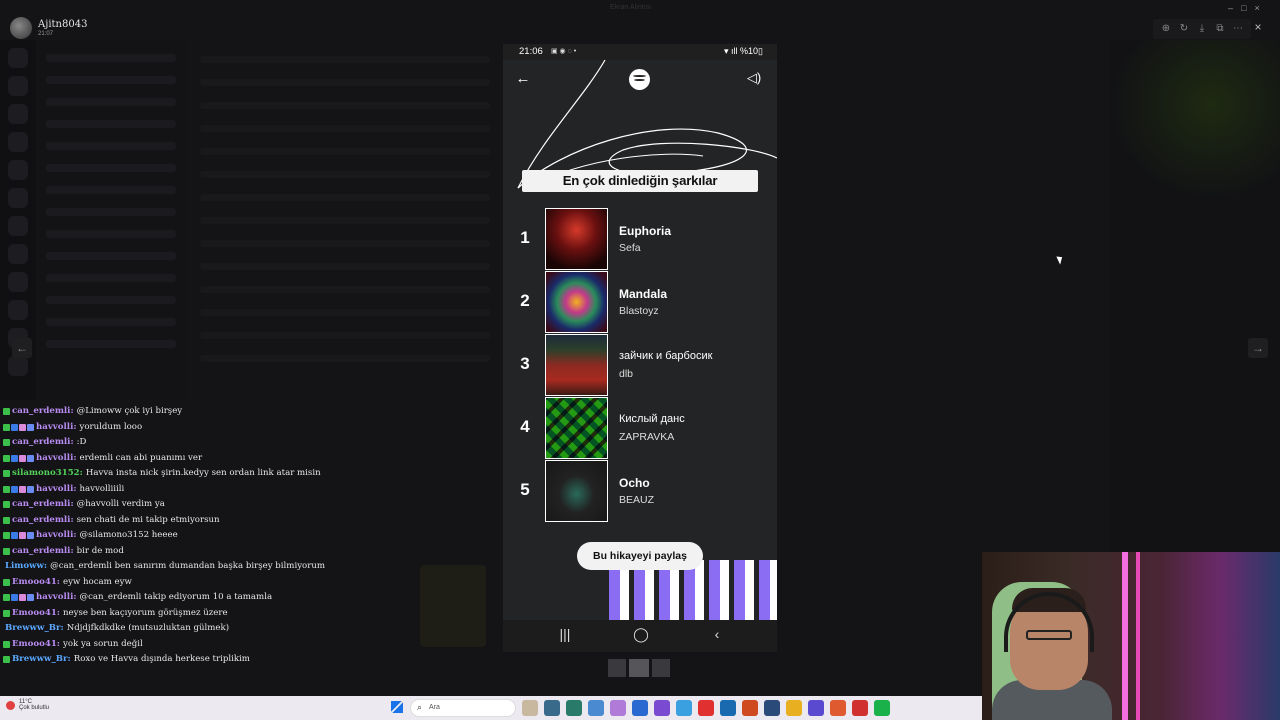 Image resolution: width=1280 pixels, height=720 pixels. I want to click on more-icon: ⋯, so click(1238, 29).